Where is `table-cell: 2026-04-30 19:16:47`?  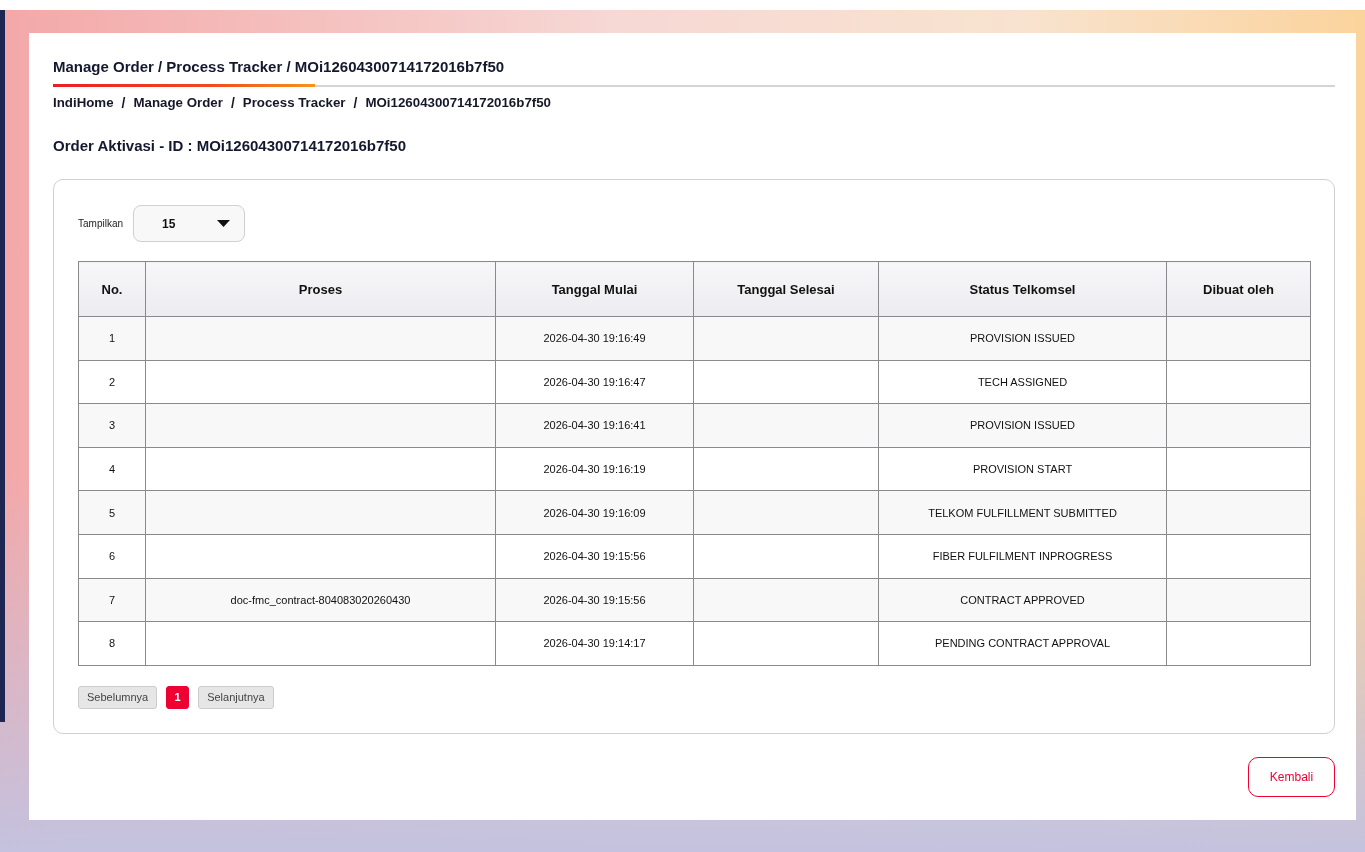
table-cell: 2026-04-30 19:16:47 is located at coordinates (594, 382).